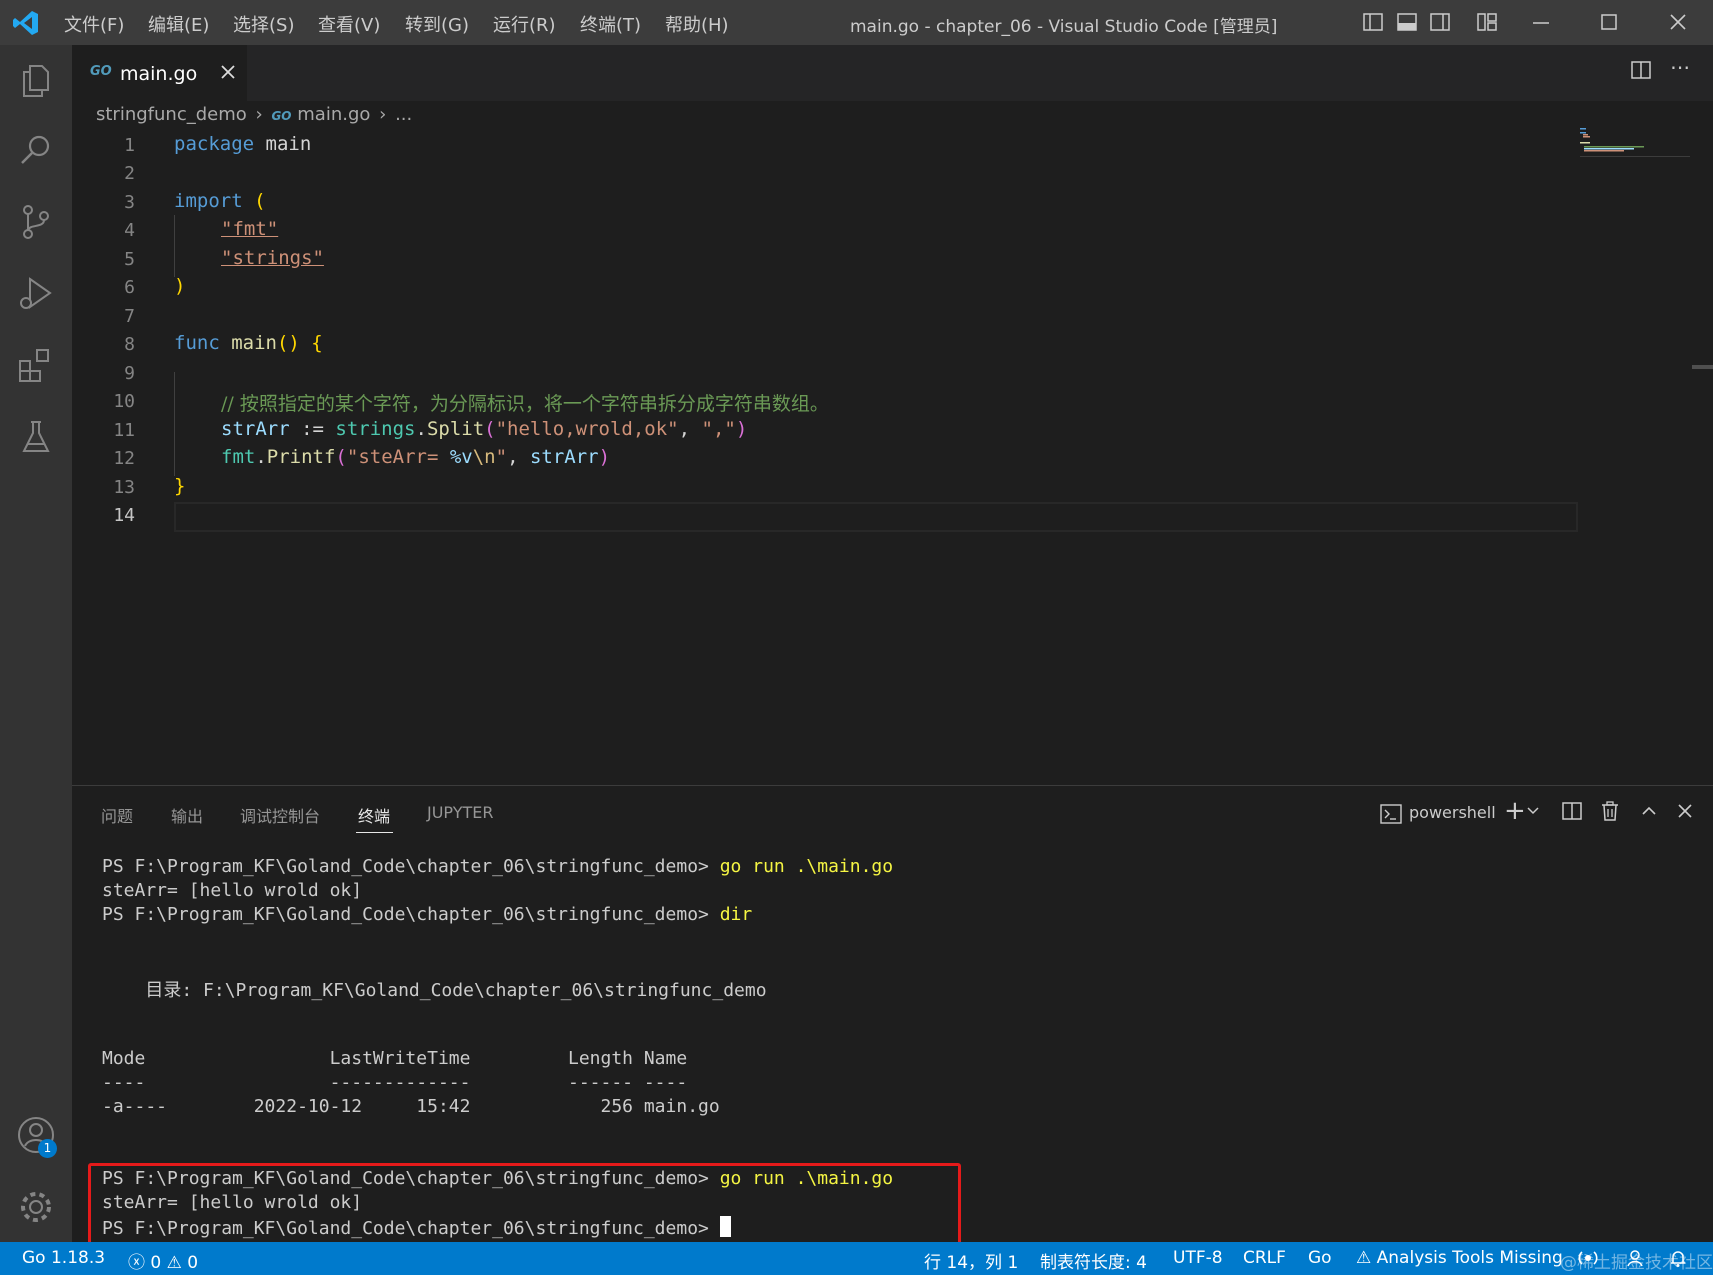 The width and height of the screenshot is (1713, 1275). I want to click on line-number: 12, so click(124, 458).